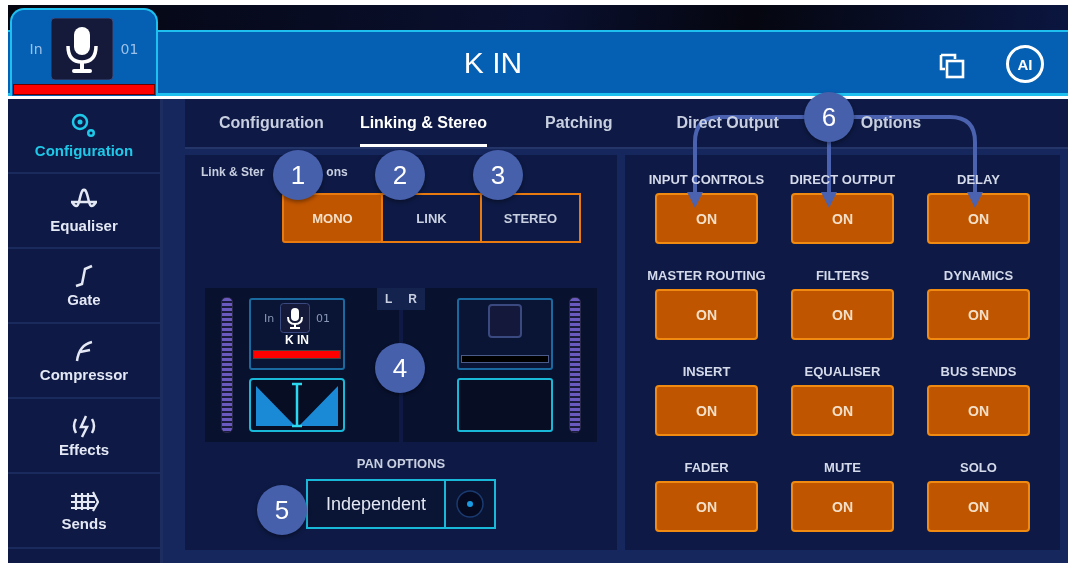  I want to click on pan-options-select: Independent, so click(401, 504).